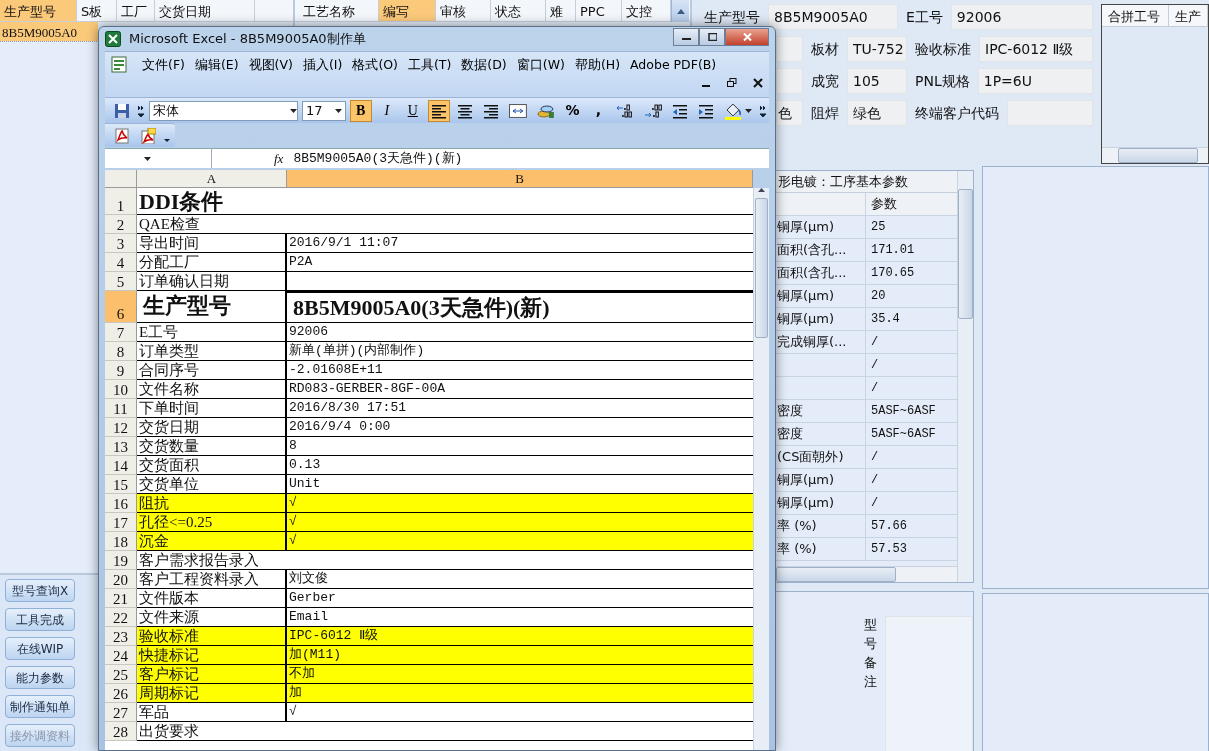  Describe the element at coordinates (733, 110) in the screenshot. I see `paint-bucket-icon` at that location.